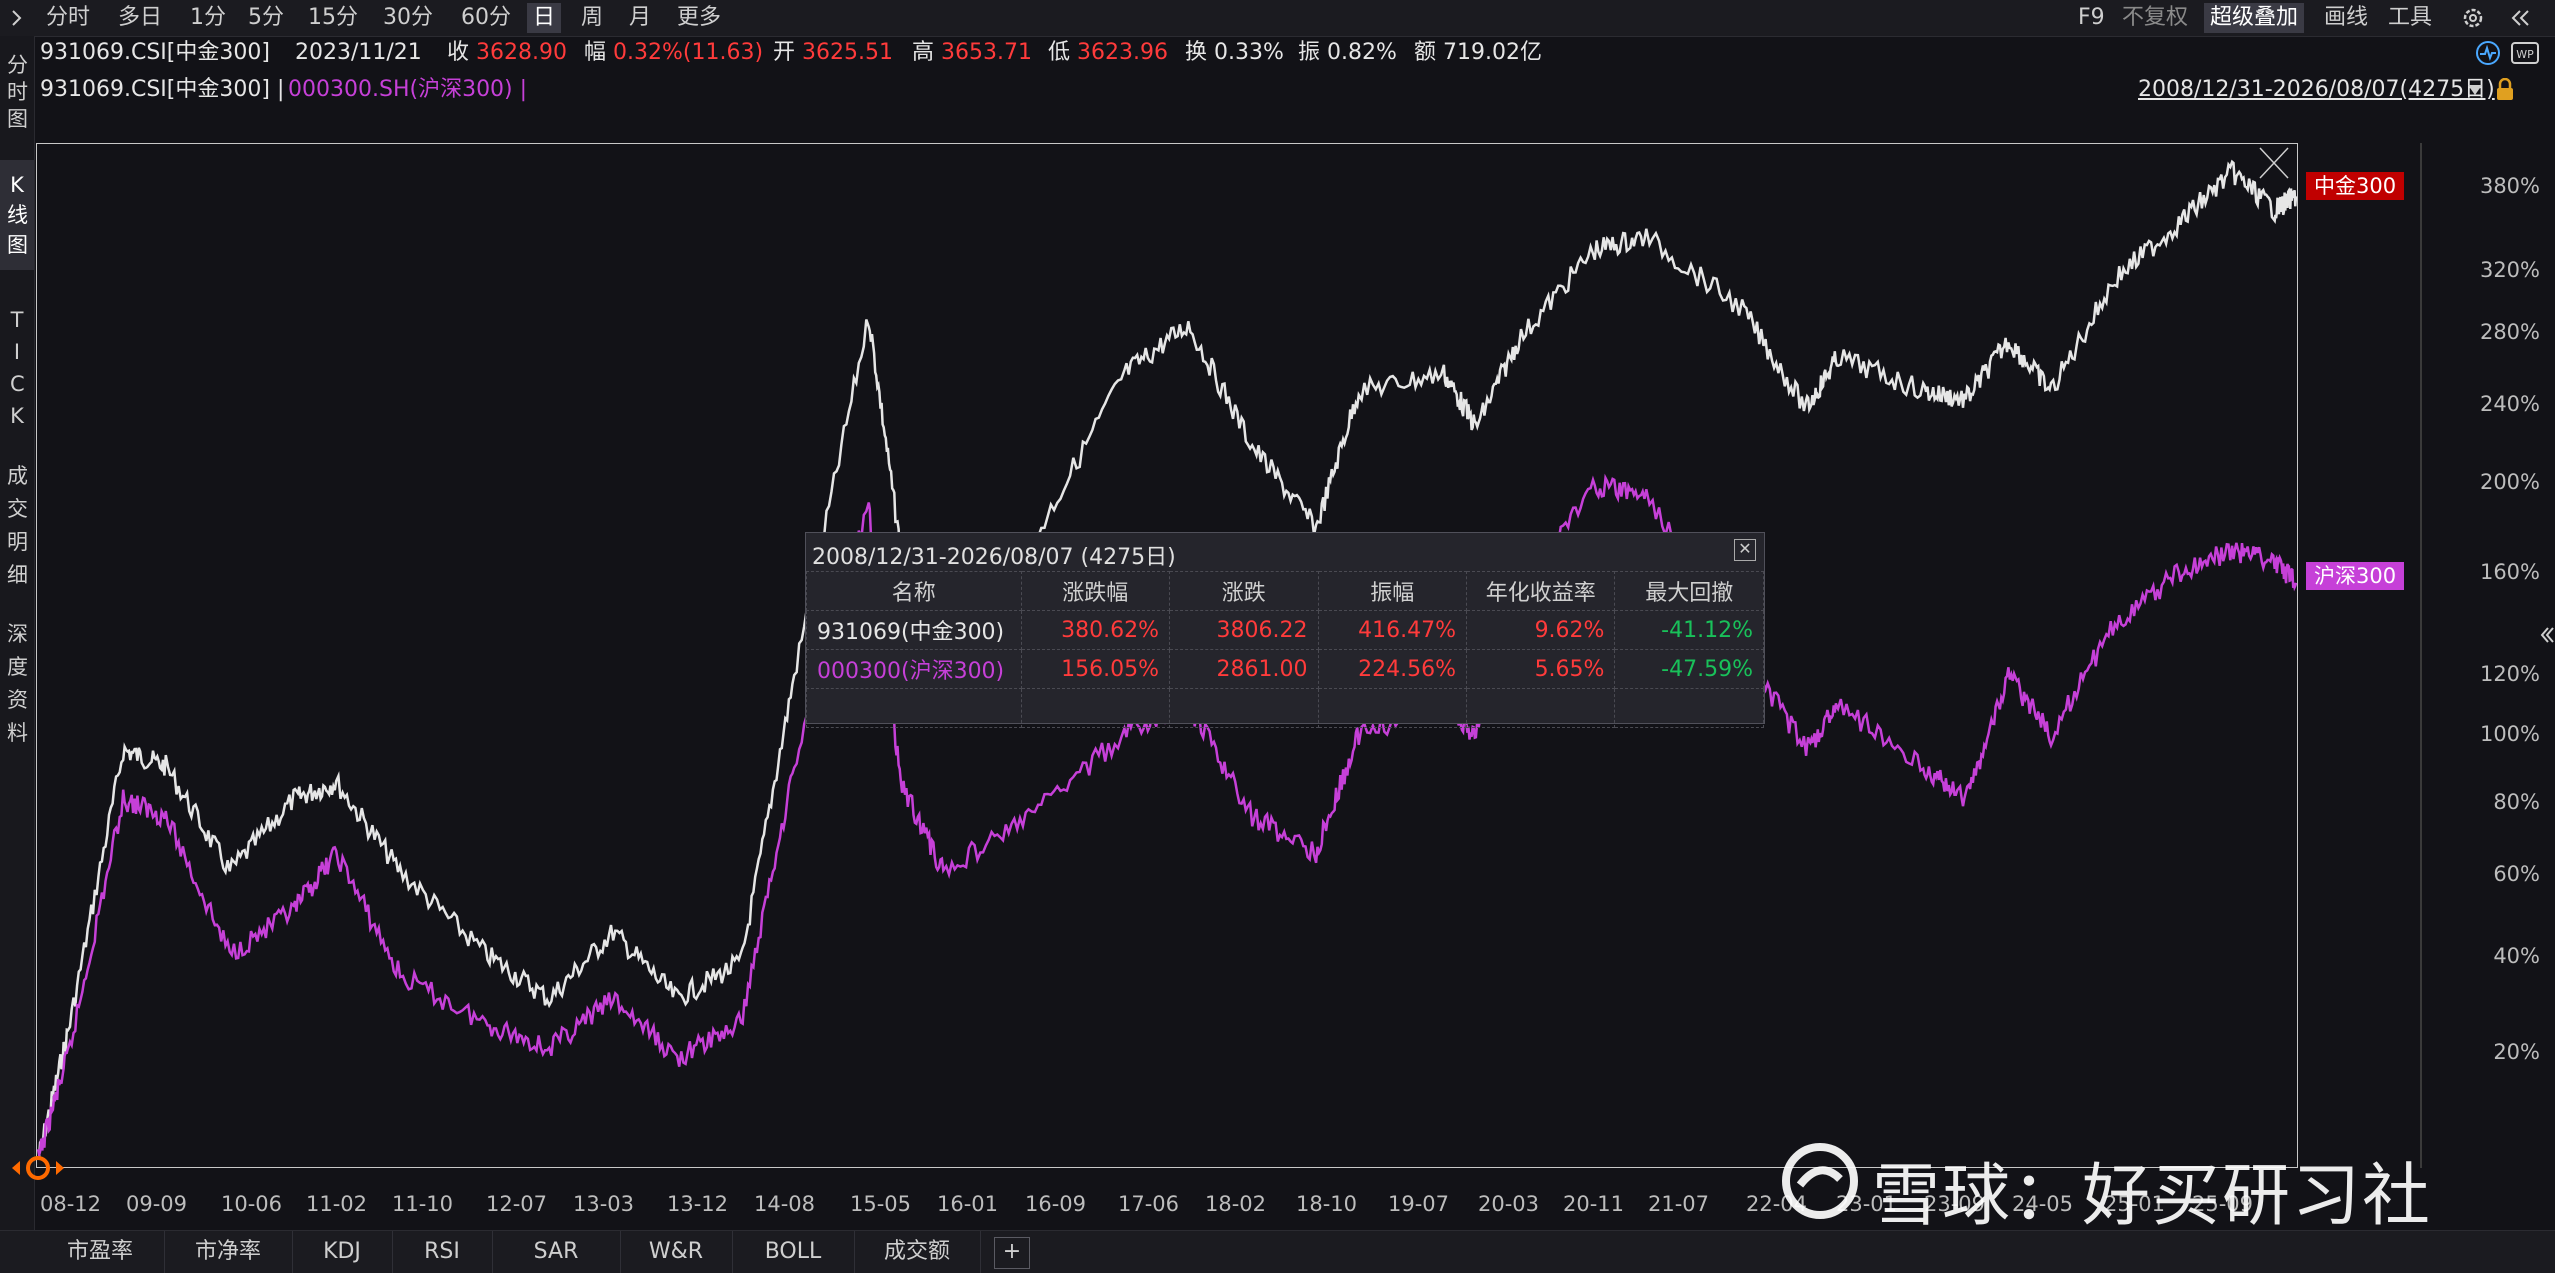 Image resolution: width=2555 pixels, height=1273 pixels. Describe the element at coordinates (785, 1204) in the screenshot. I see `x-tick: 14-08` at that location.